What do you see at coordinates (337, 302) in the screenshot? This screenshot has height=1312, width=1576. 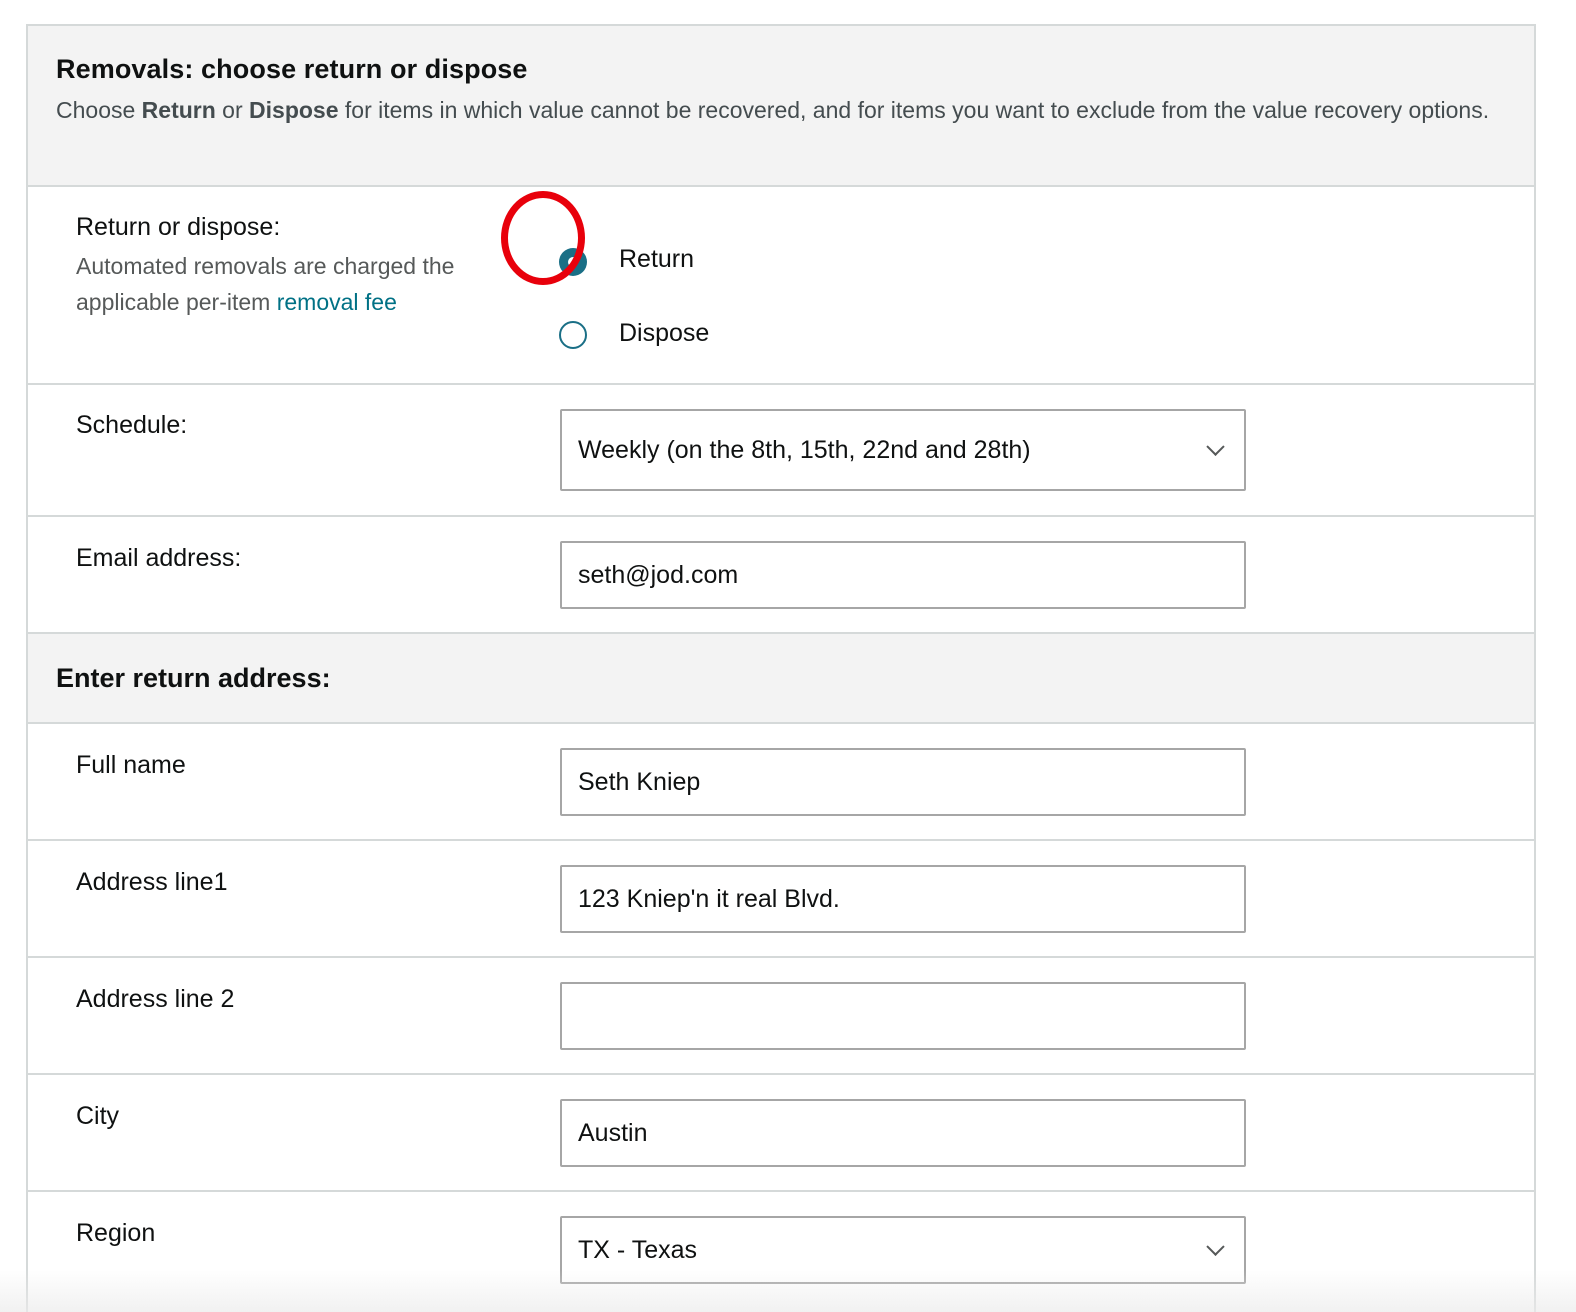 I see `removal-fee-link: removal fee` at bounding box center [337, 302].